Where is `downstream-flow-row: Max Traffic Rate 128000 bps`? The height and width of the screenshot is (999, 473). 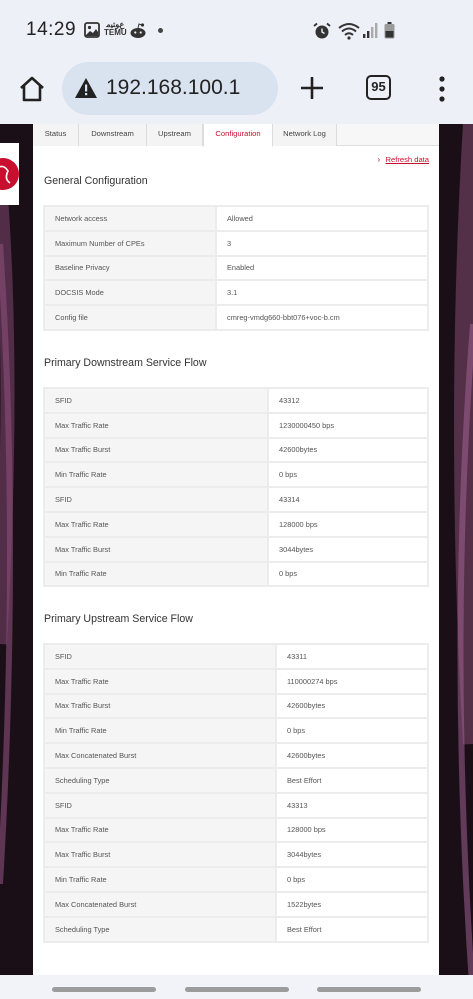 downstream-flow-row: Max Traffic Rate 128000 bps is located at coordinates (236, 524).